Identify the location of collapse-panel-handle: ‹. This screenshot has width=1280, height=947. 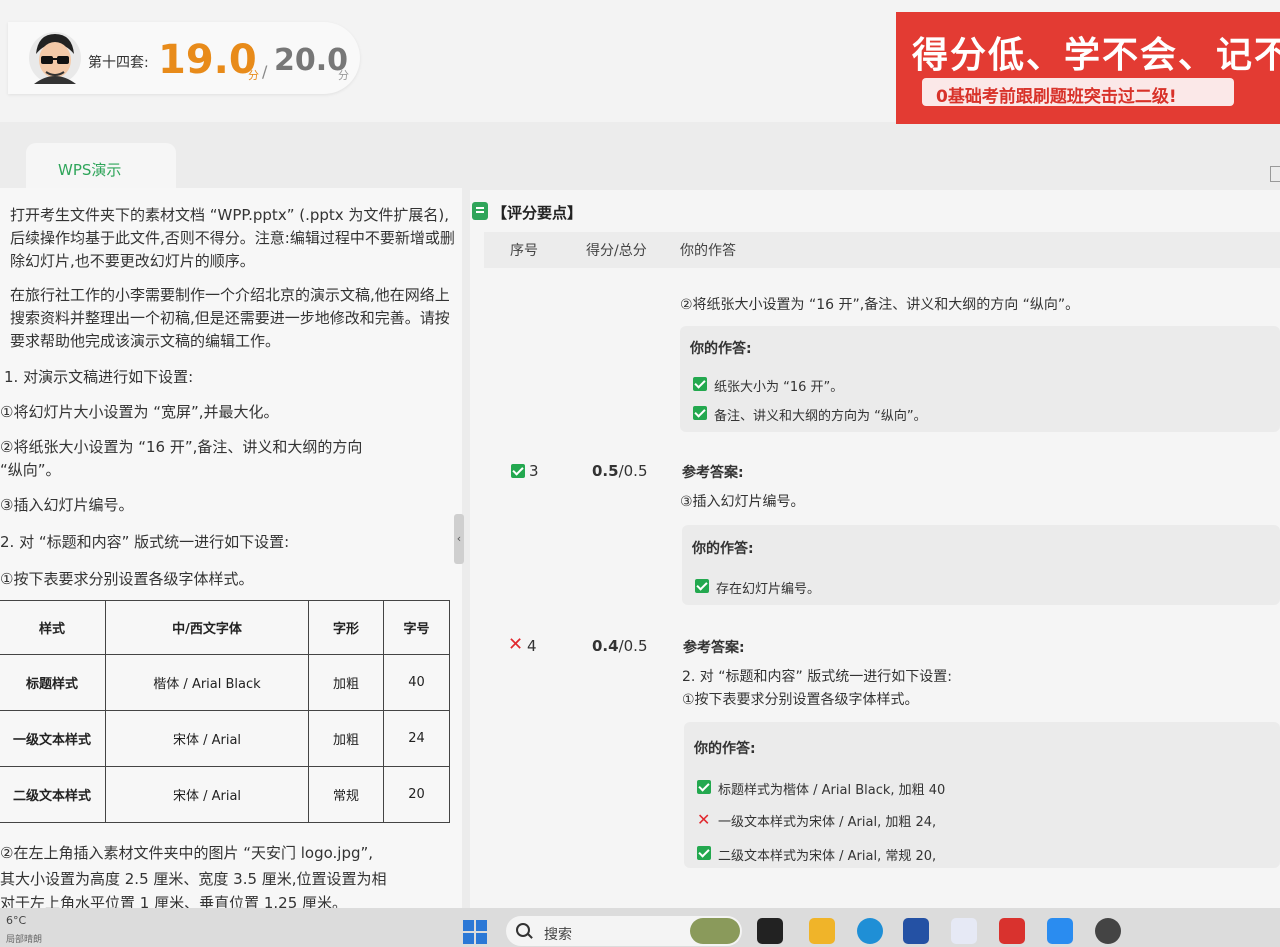
(459, 539).